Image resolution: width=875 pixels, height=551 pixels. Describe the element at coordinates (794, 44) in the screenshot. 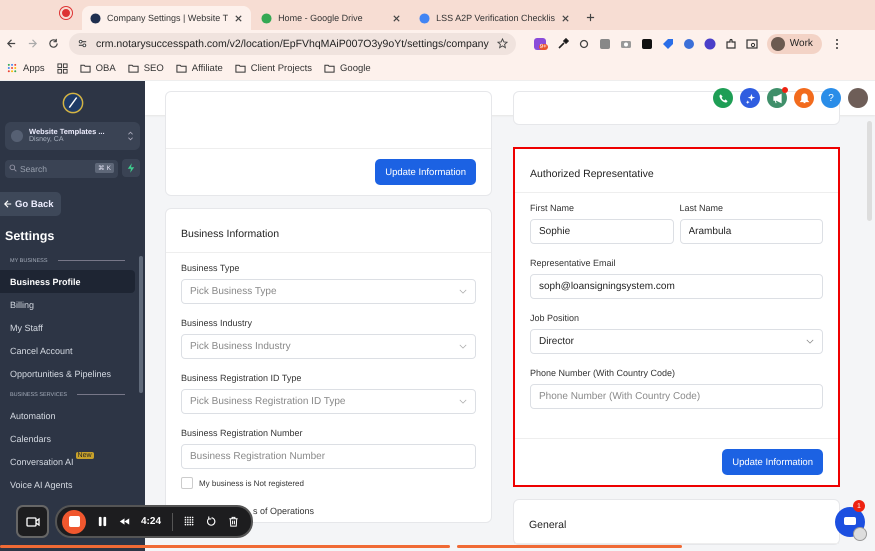

I see `profile-button: Work` at that location.